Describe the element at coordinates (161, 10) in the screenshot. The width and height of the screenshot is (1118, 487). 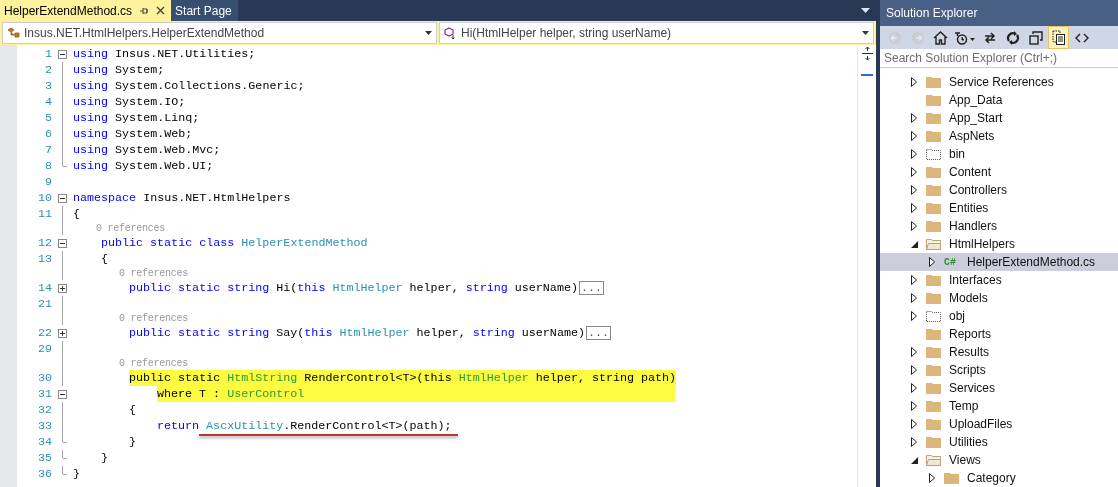
I see `close-icon` at that location.